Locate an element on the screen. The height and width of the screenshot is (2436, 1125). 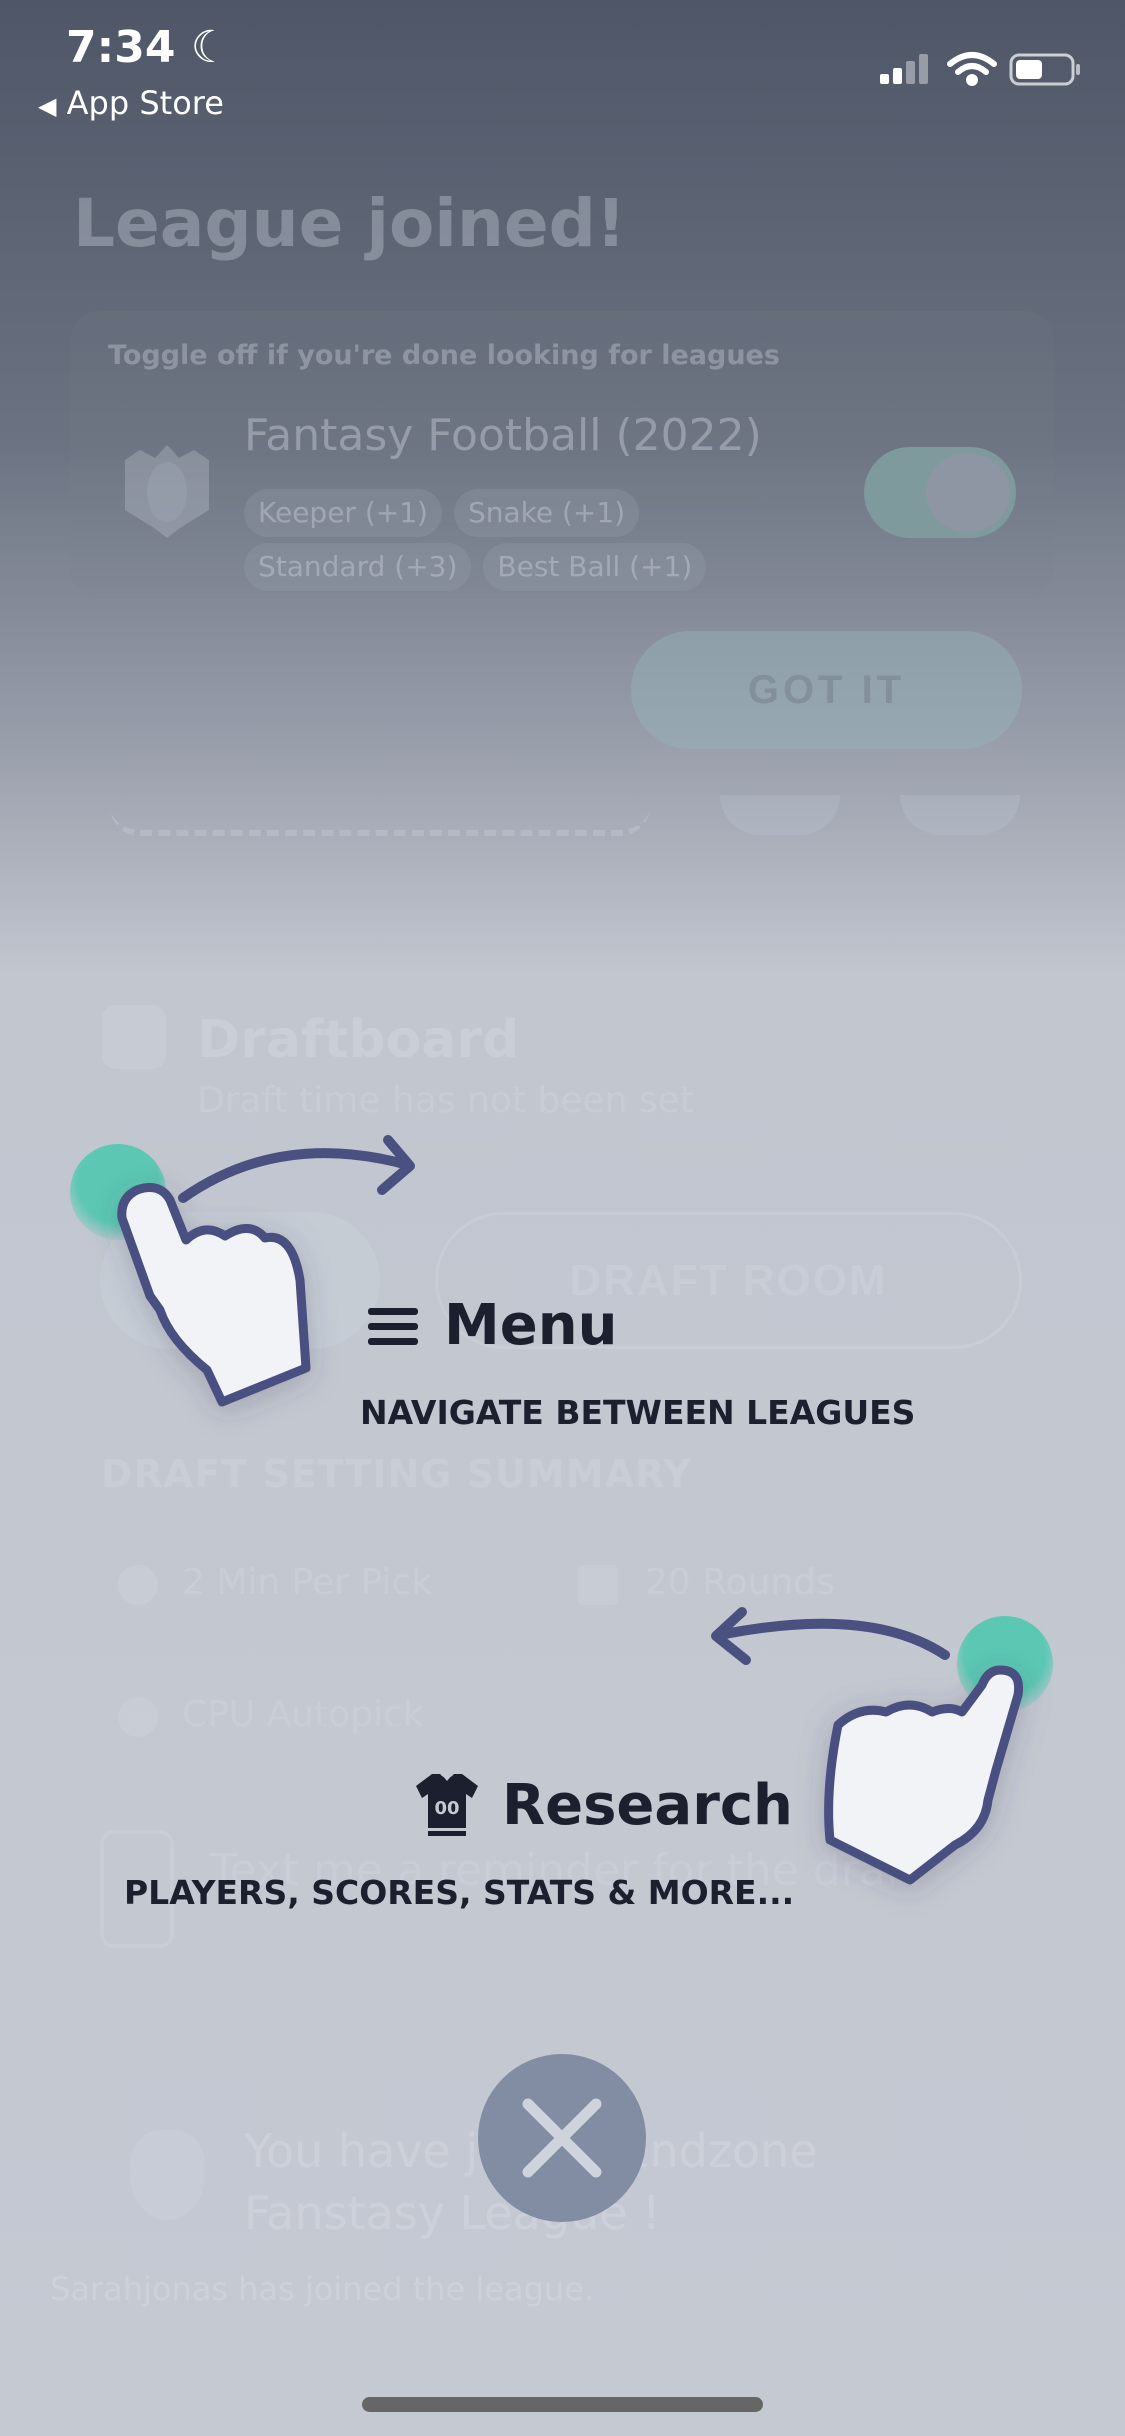
research-tip-title: Research is located at coordinates (647, 1805).